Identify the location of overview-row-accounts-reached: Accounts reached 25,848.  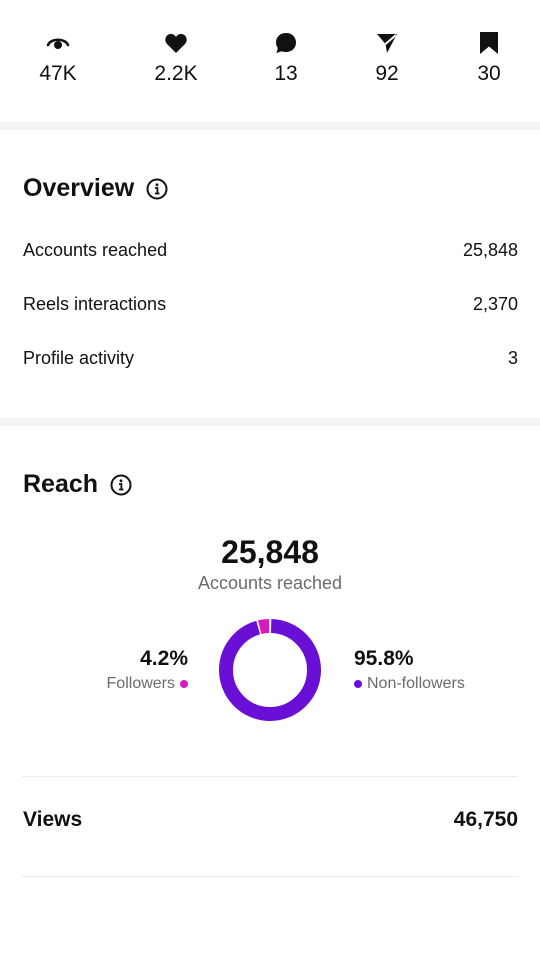
(270, 250).